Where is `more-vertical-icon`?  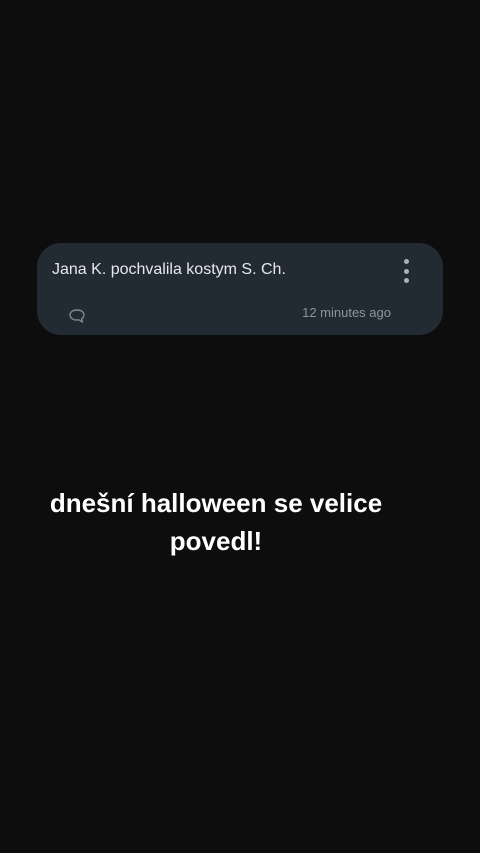 more-vertical-icon is located at coordinates (406, 271).